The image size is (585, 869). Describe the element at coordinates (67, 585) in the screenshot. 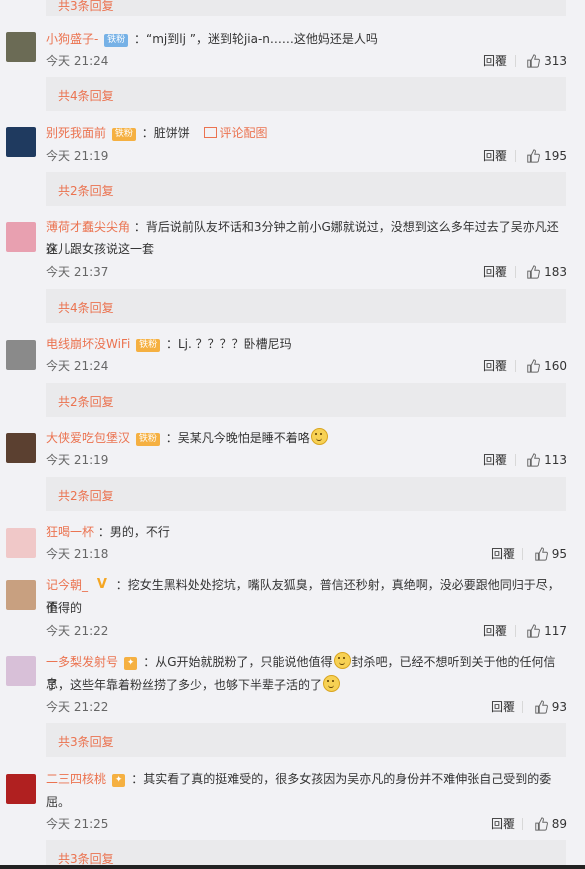

I see `username: 记今朝_` at that location.